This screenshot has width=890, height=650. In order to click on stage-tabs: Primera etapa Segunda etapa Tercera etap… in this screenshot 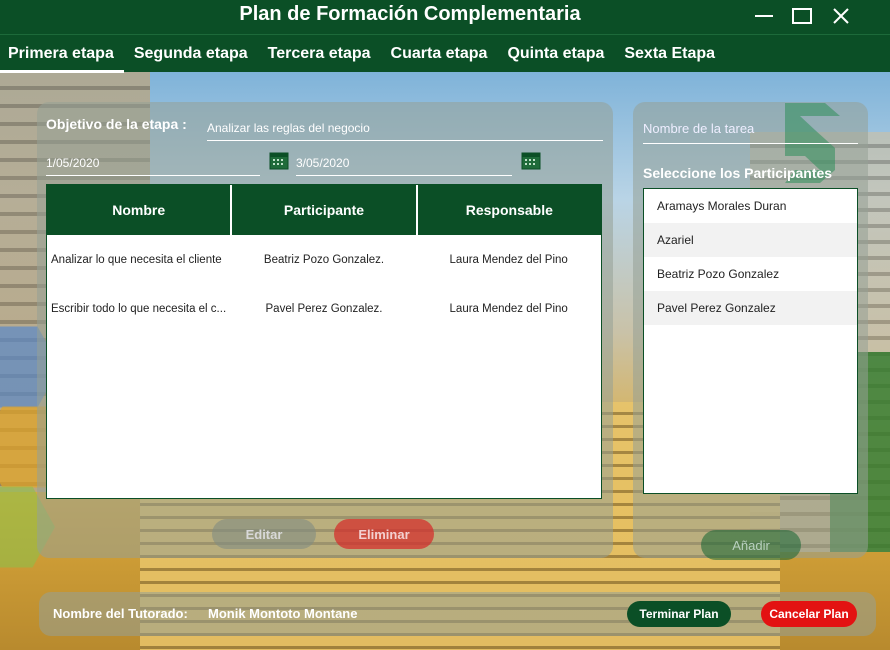, I will do `click(445, 53)`.